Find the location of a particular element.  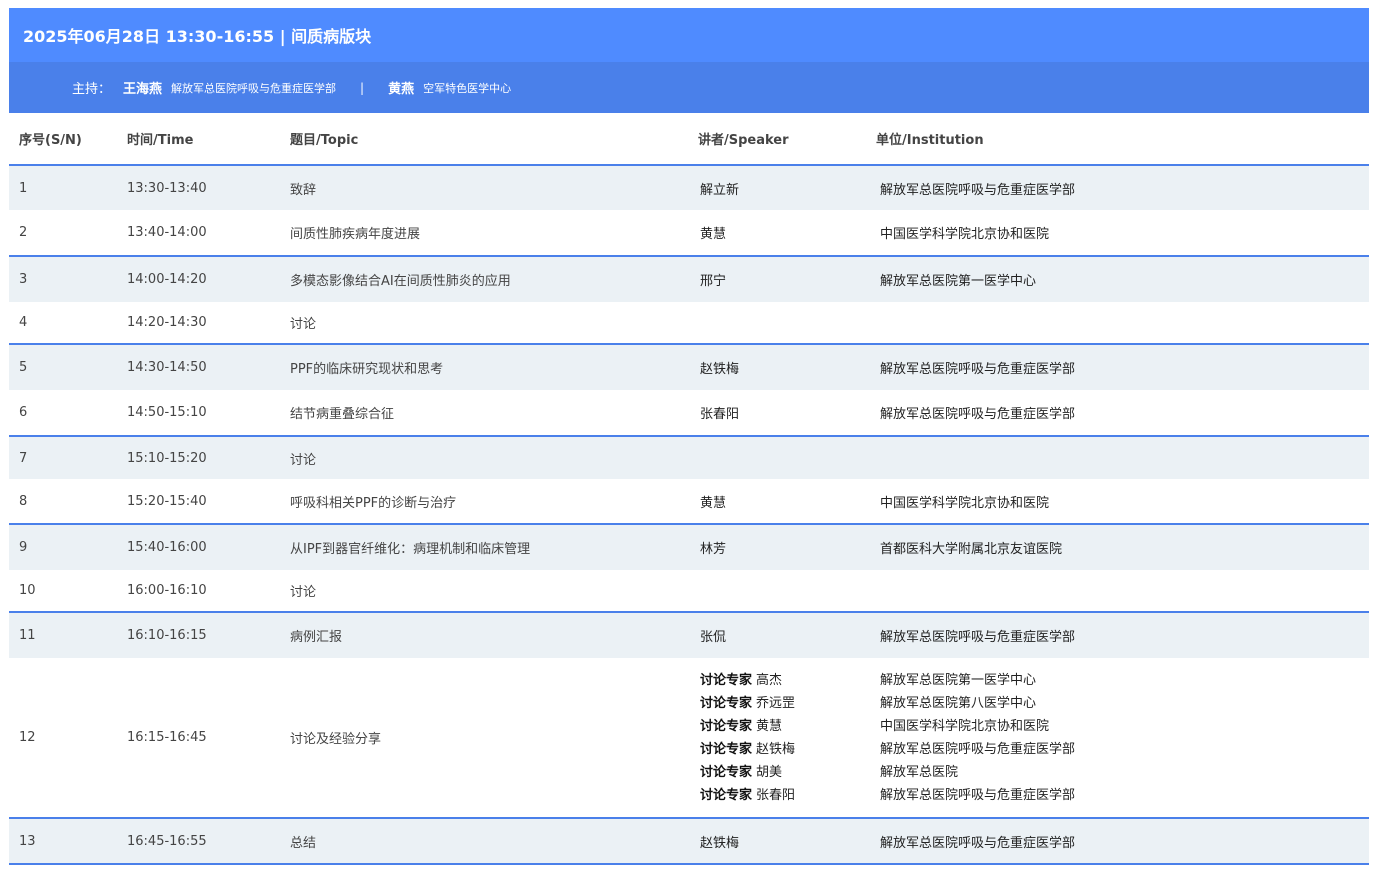

header-topic: 题目/Topic is located at coordinates (324, 140).